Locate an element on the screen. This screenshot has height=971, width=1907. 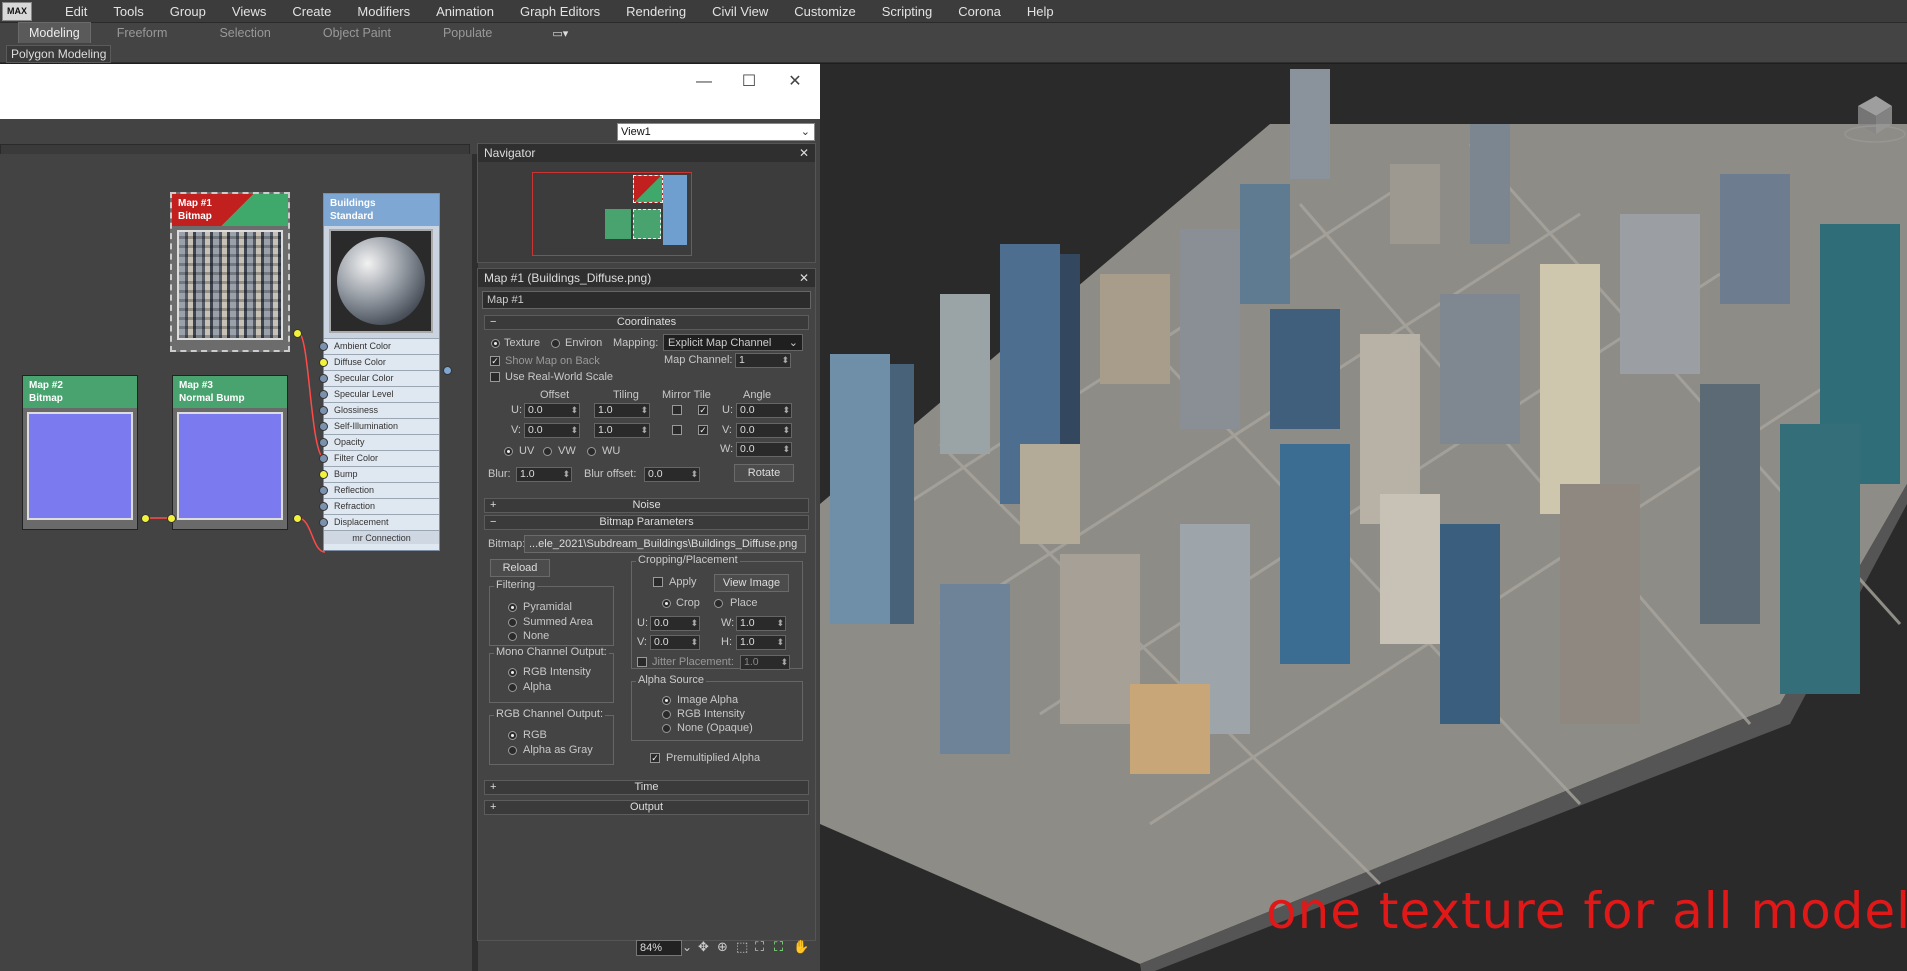
u-tiling-spinner: 1.0 is located at coordinates (622, 410).